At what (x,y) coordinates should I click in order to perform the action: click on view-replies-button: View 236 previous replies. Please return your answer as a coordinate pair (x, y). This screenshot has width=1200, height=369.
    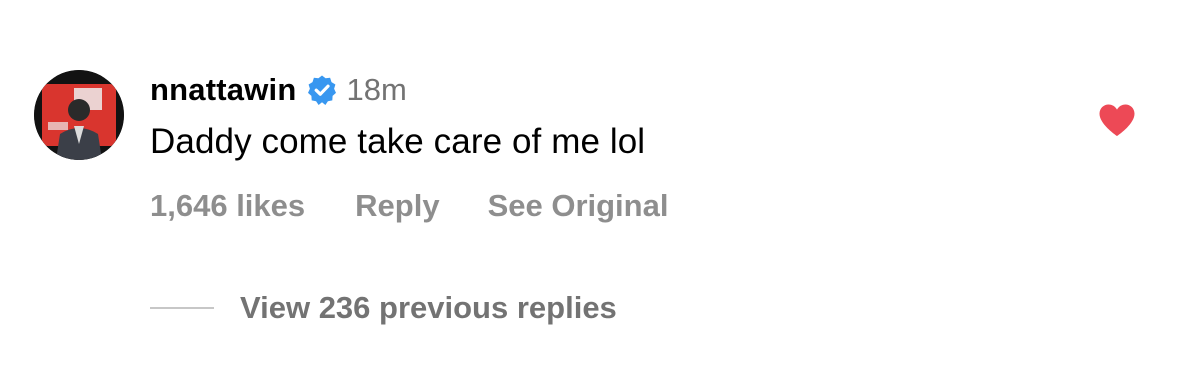
    Looking at the image, I should click on (383, 308).